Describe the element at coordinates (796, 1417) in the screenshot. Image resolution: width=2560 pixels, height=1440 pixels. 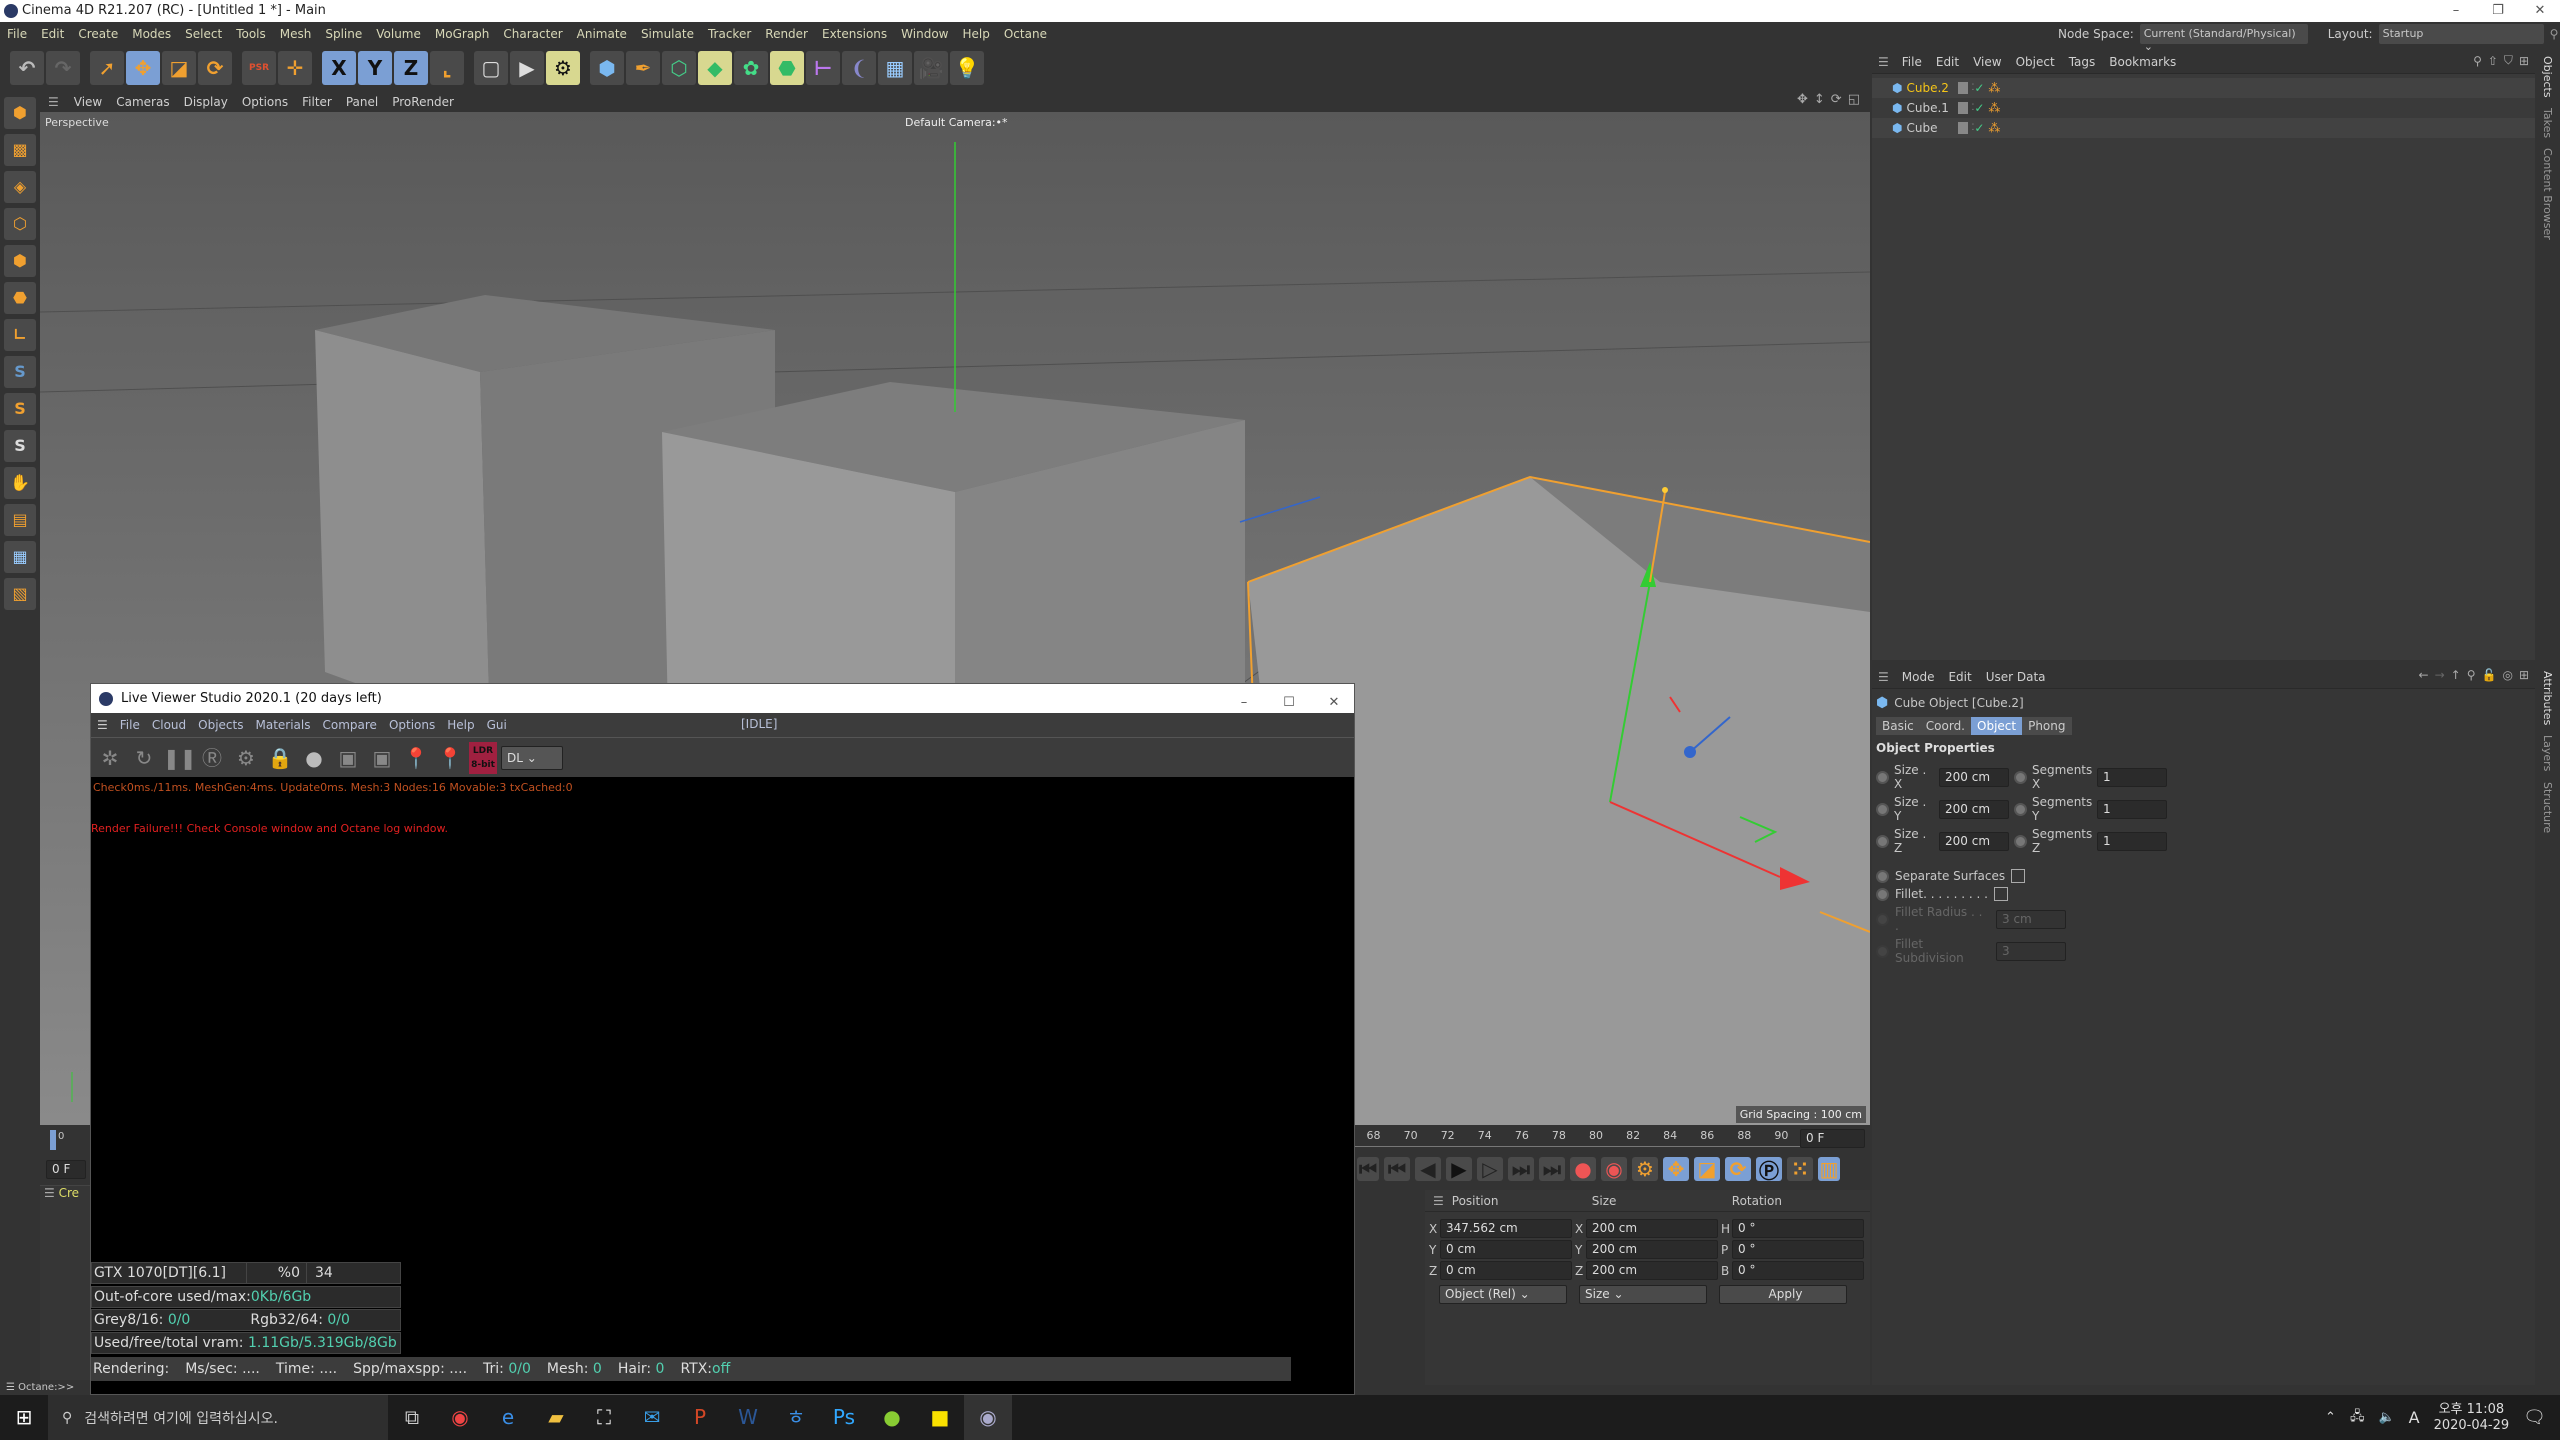
I see `hangul-icon: ㅎ` at that location.